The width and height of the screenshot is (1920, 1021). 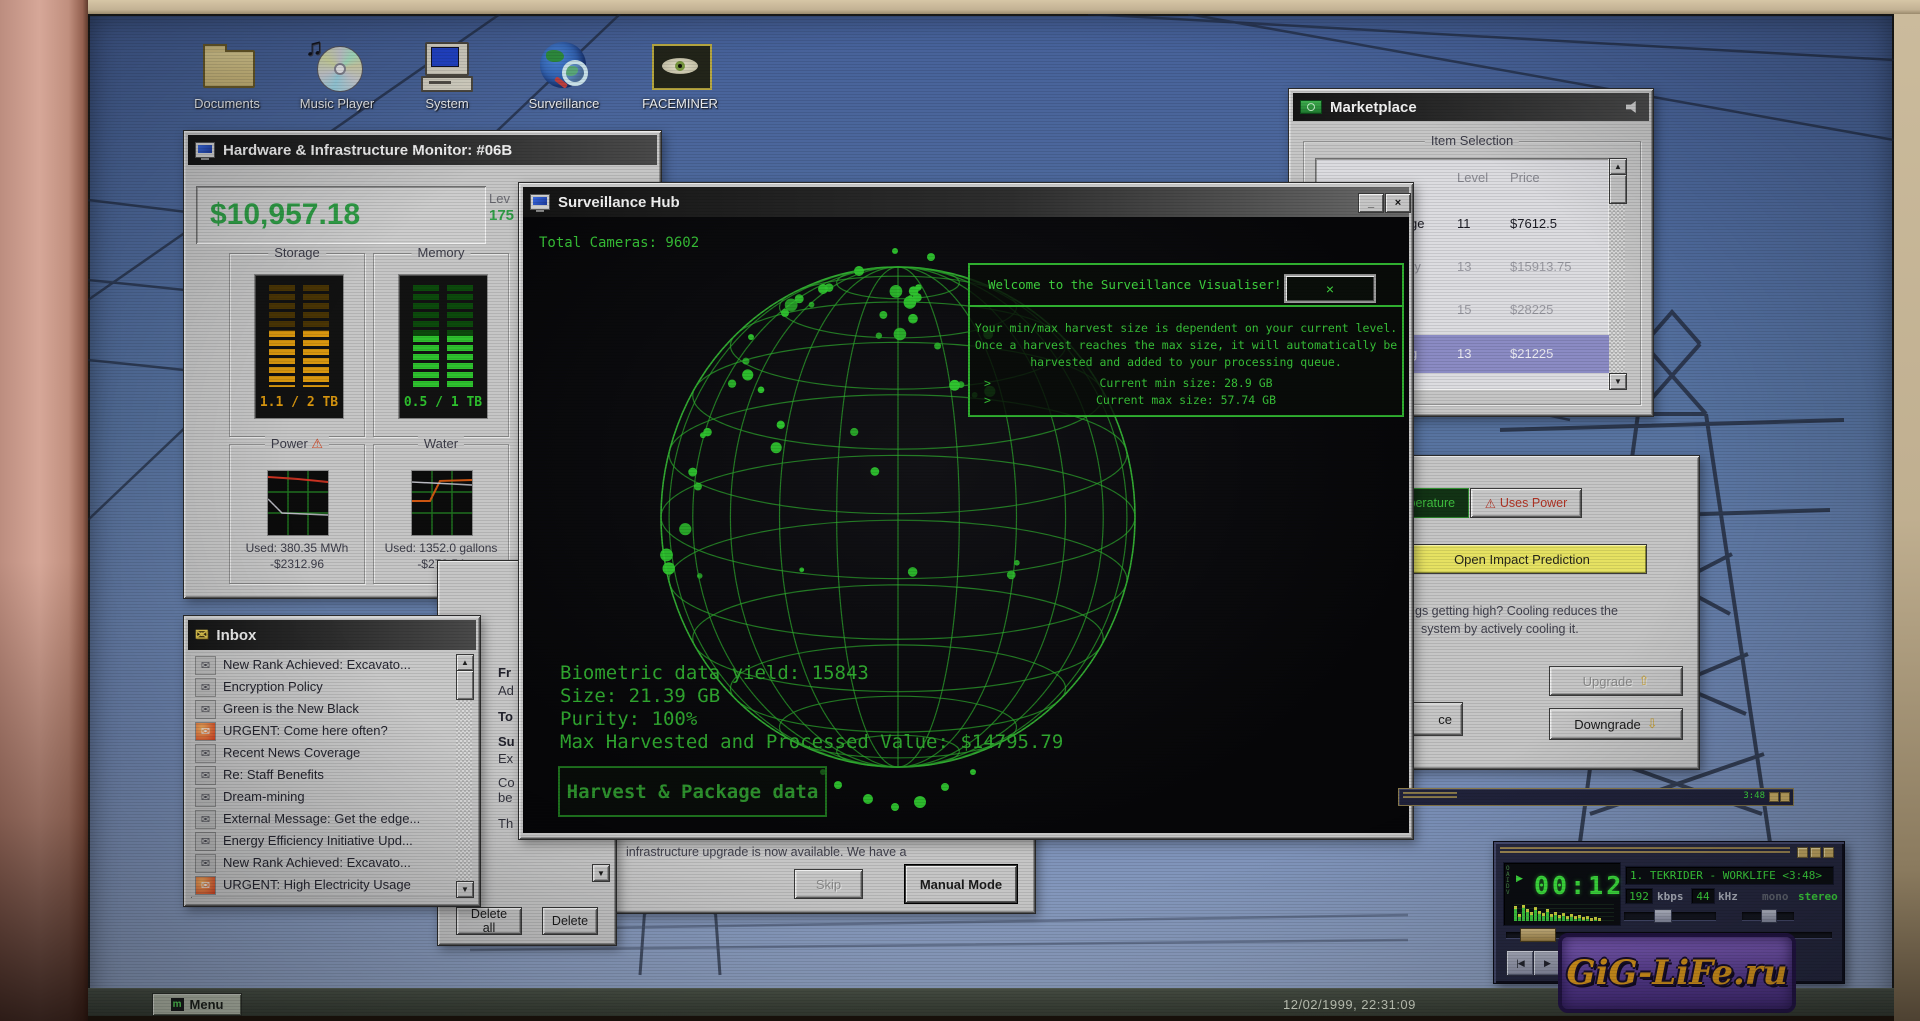 I want to click on balance-slider, so click(x=1768, y=916).